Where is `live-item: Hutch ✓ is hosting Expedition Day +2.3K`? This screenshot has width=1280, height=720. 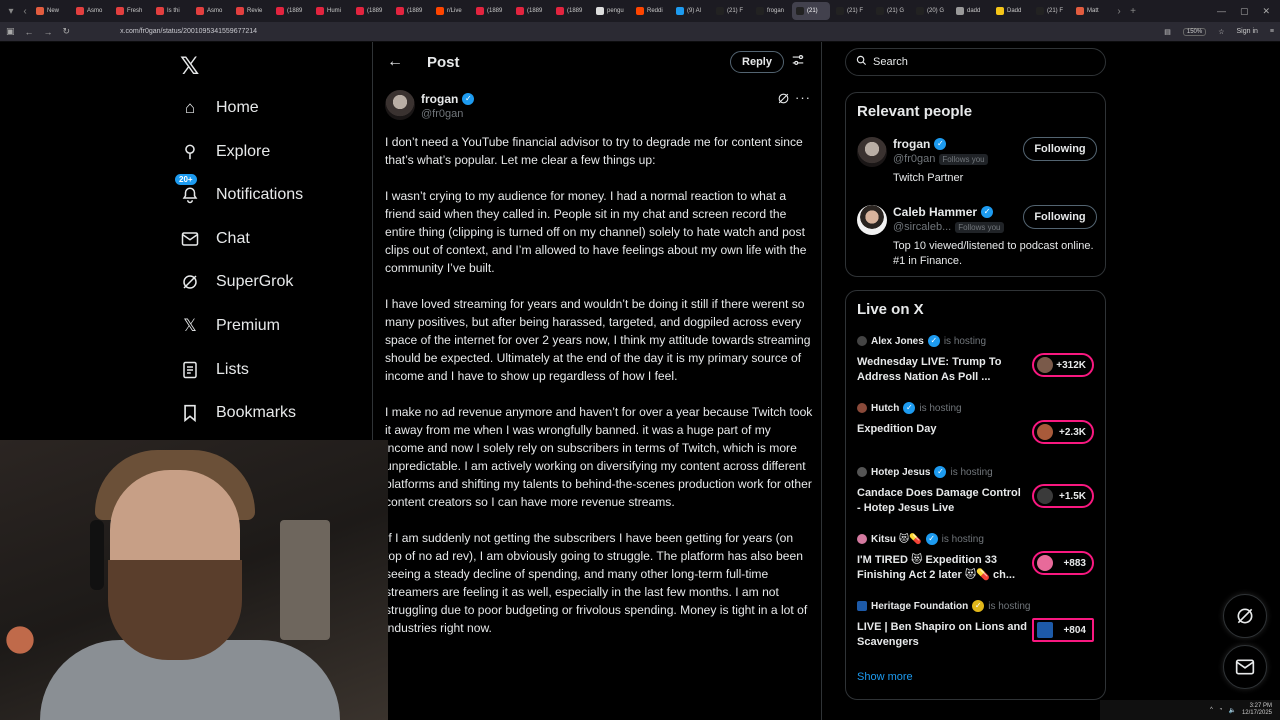
live-item: Hutch ✓ is hosting Expedition Day +2.3K is located at coordinates (977, 430).